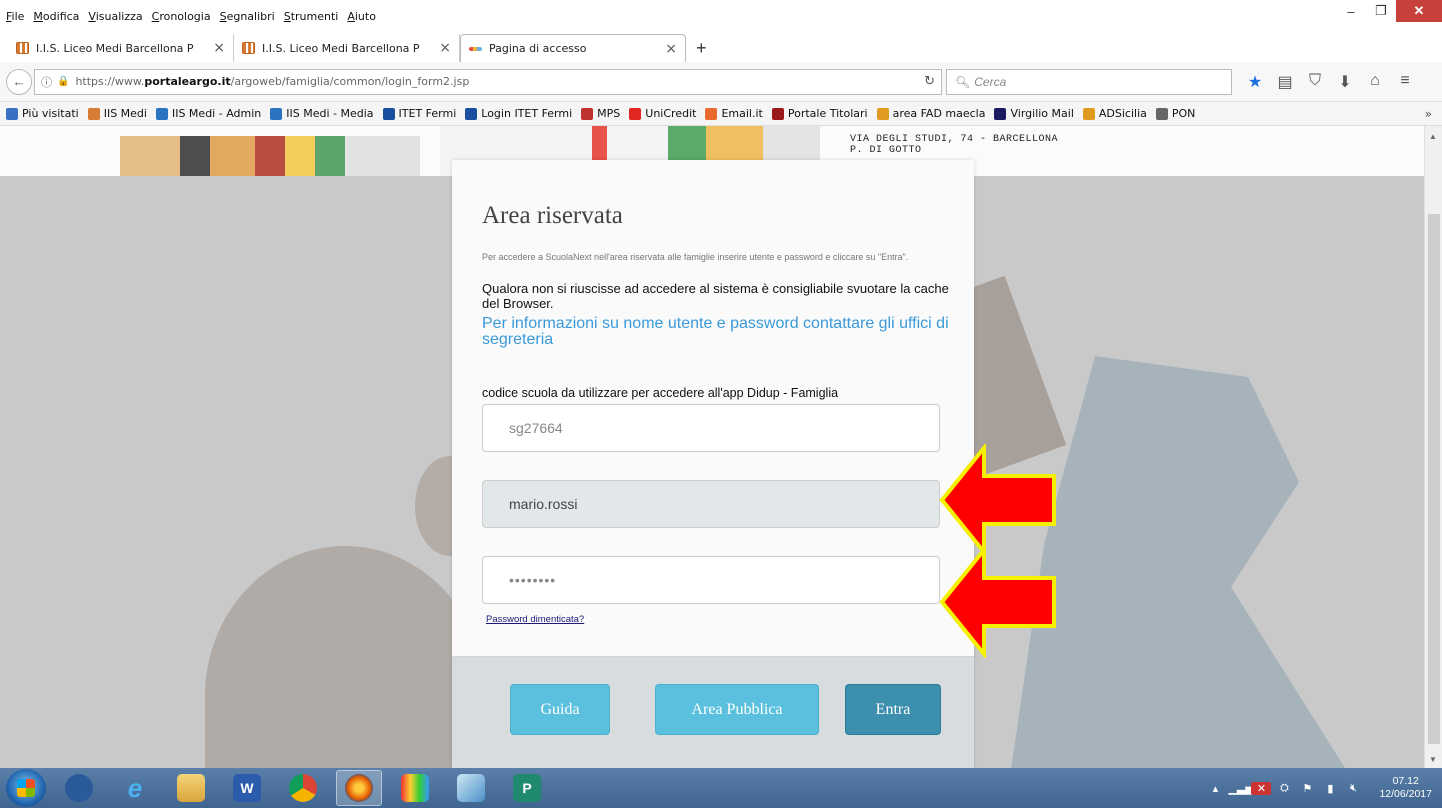 The image size is (1442, 808). What do you see at coordinates (1375, 82) in the screenshot?
I see `home-icon: ⌂` at bounding box center [1375, 82].